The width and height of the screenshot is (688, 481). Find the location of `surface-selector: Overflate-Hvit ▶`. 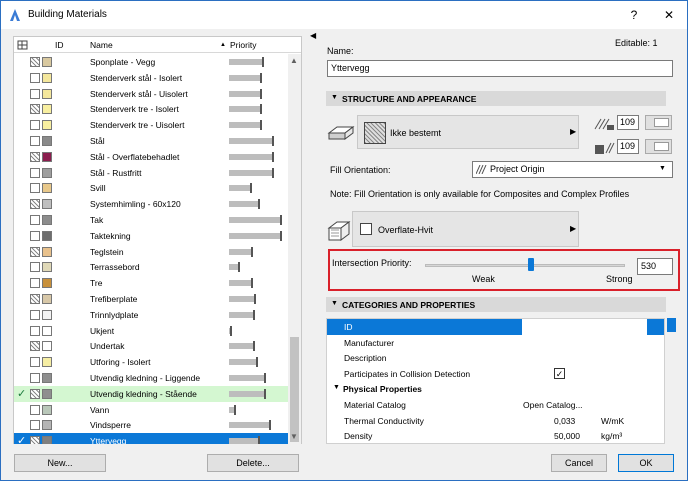

surface-selector: Overflate-Hvit ▶ is located at coordinates (465, 229).